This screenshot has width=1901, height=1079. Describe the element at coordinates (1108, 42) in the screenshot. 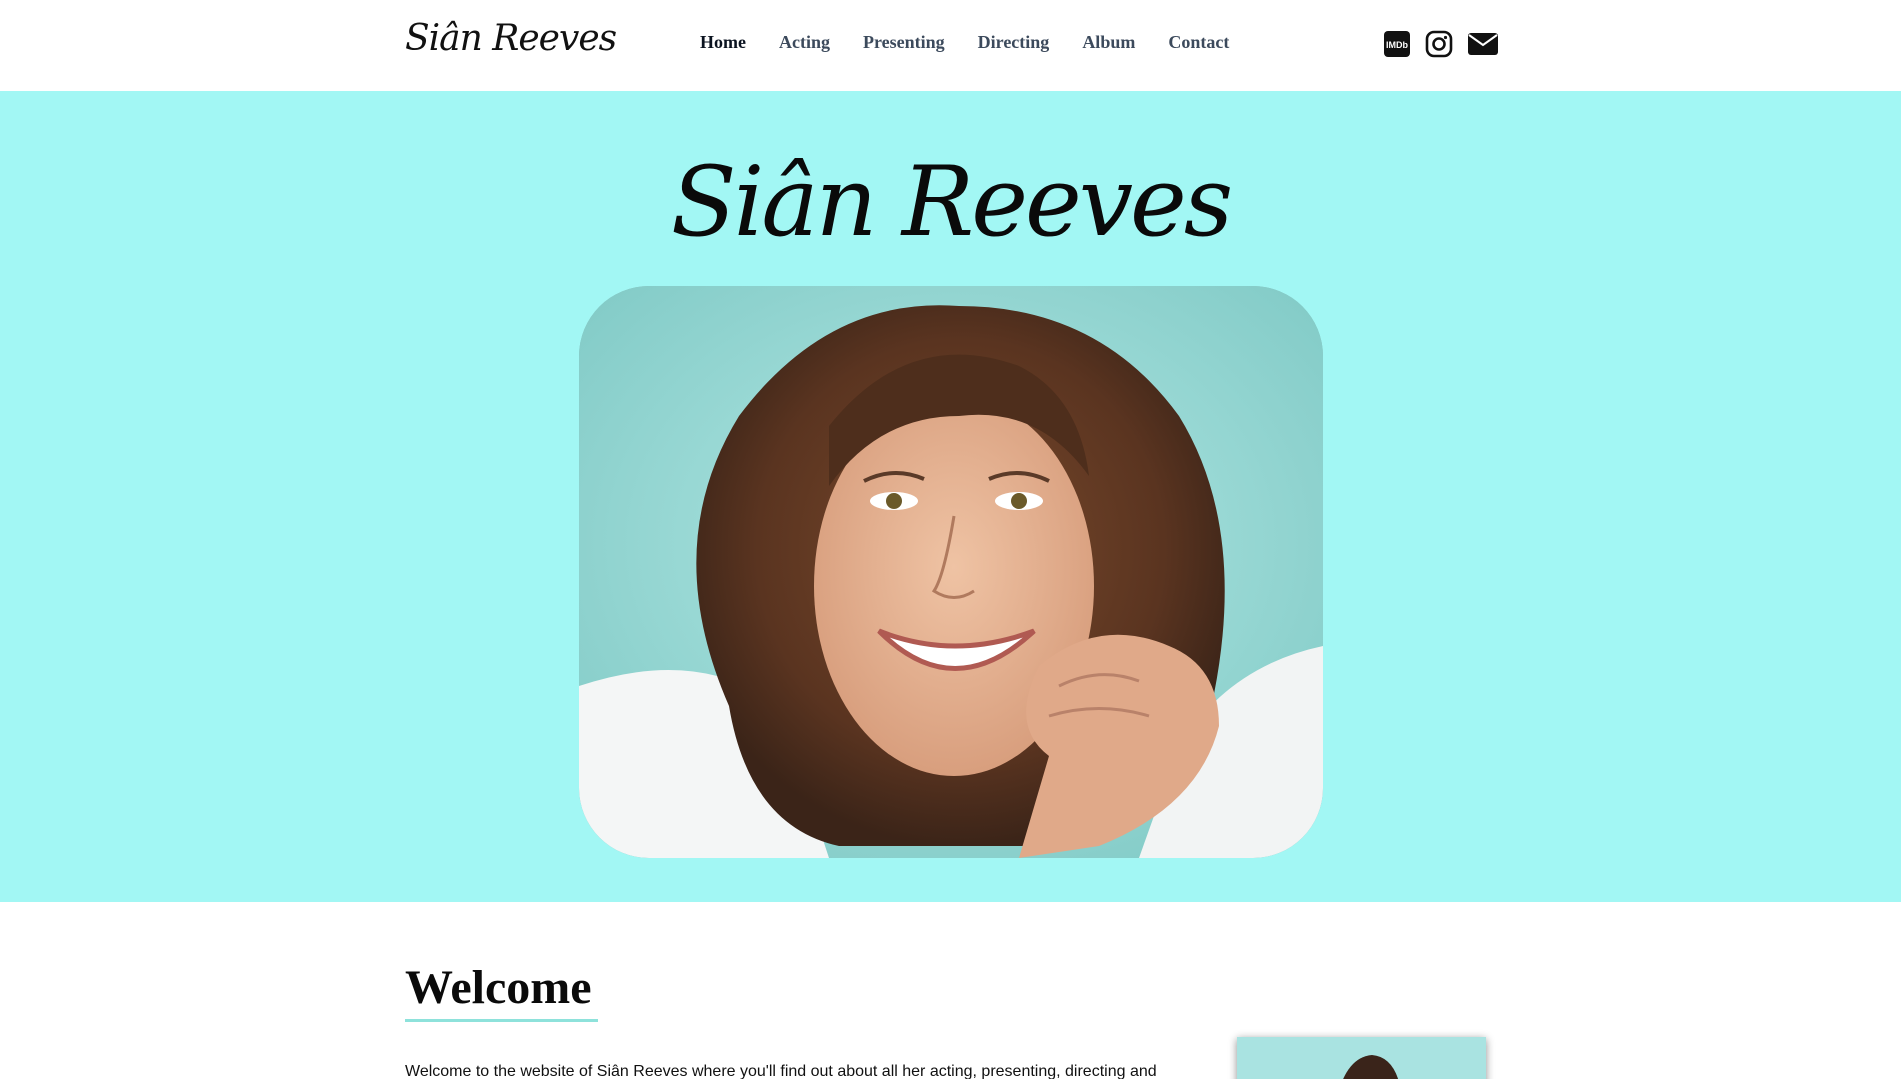

I see `nav-album: Album` at that location.